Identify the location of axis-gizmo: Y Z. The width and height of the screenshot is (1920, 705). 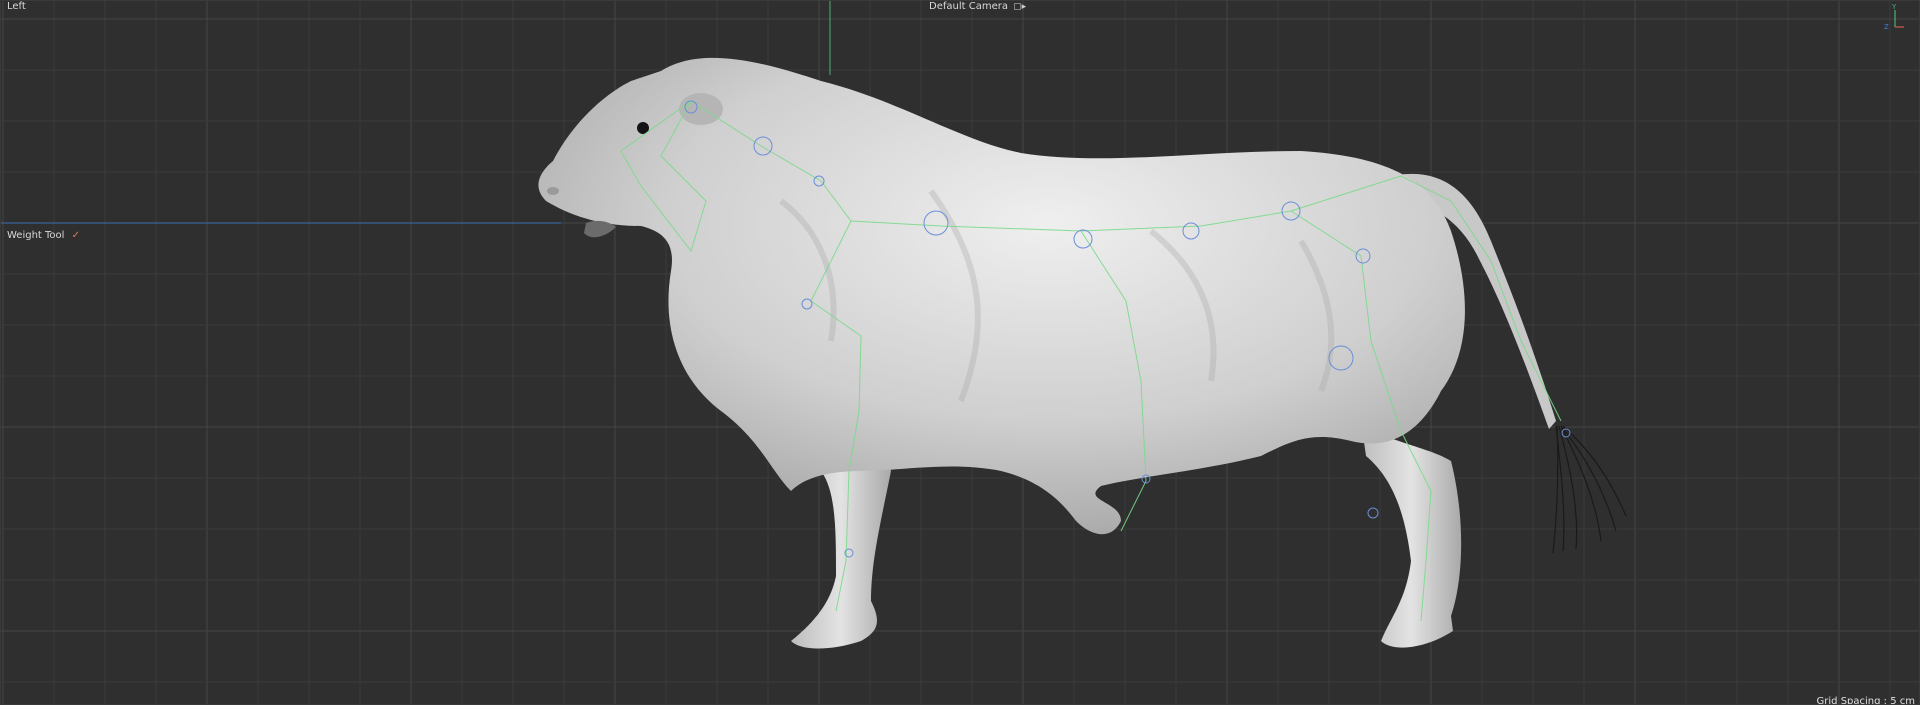
(1893, 16).